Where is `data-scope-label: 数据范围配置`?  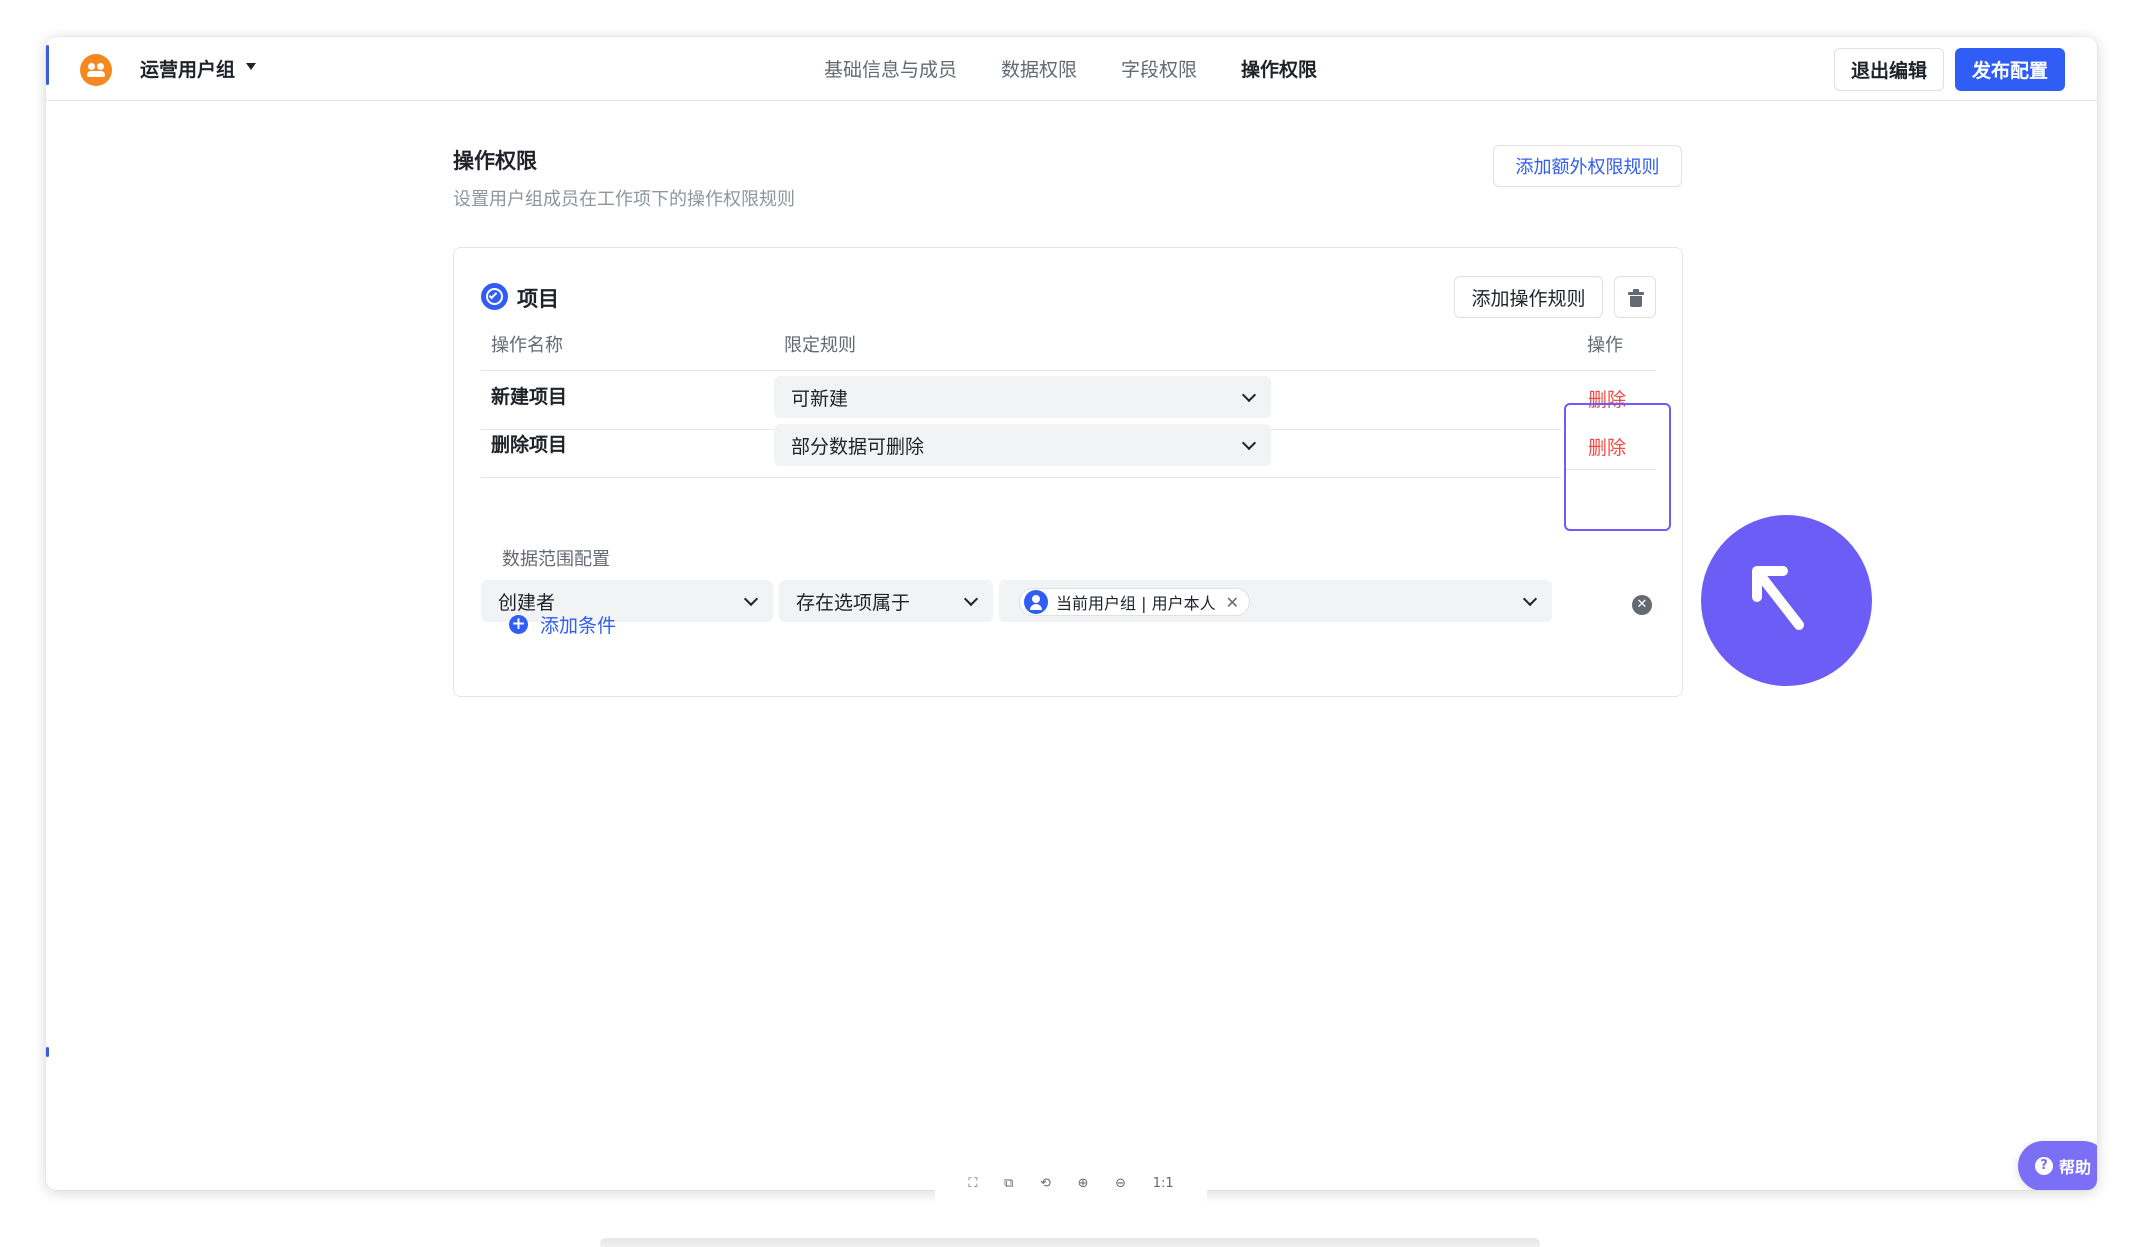 data-scope-label: 数据范围配置 is located at coordinates (556, 559).